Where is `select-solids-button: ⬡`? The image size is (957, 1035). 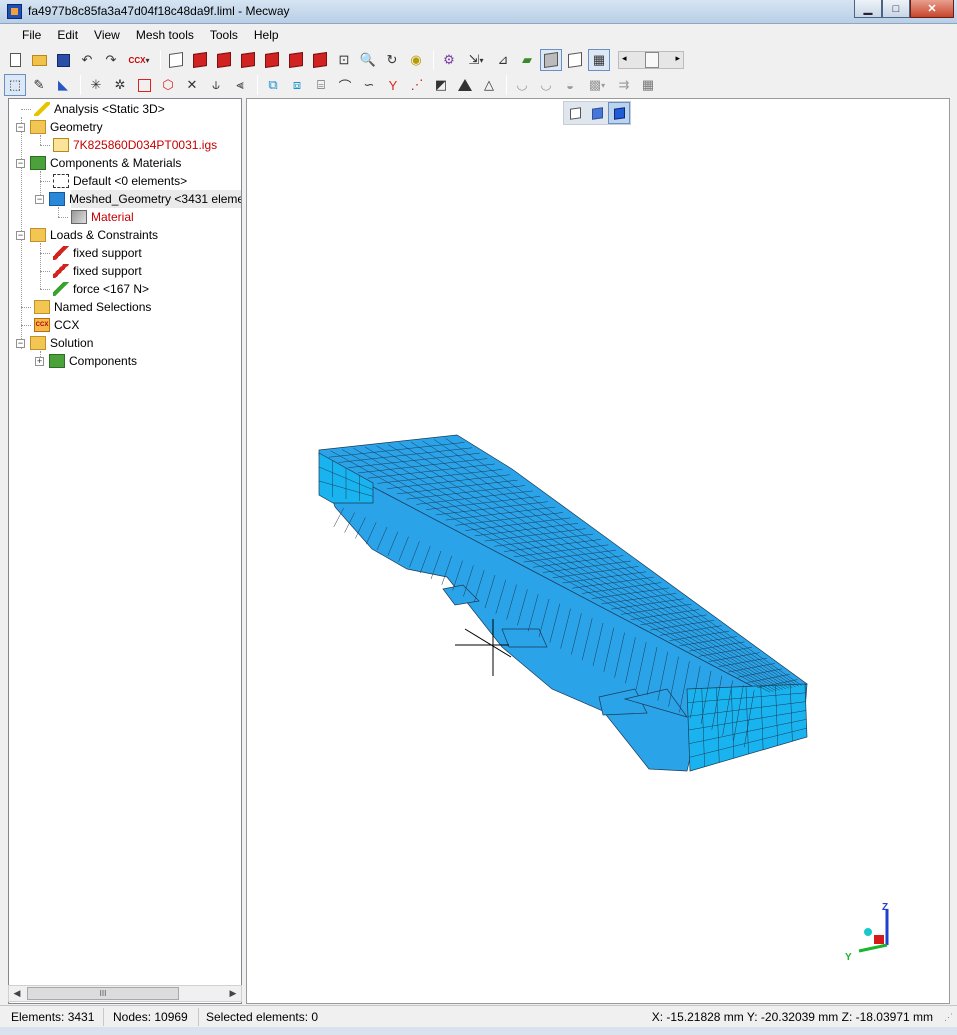
select-solids-button: ⬡ is located at coordinates (168, 85).